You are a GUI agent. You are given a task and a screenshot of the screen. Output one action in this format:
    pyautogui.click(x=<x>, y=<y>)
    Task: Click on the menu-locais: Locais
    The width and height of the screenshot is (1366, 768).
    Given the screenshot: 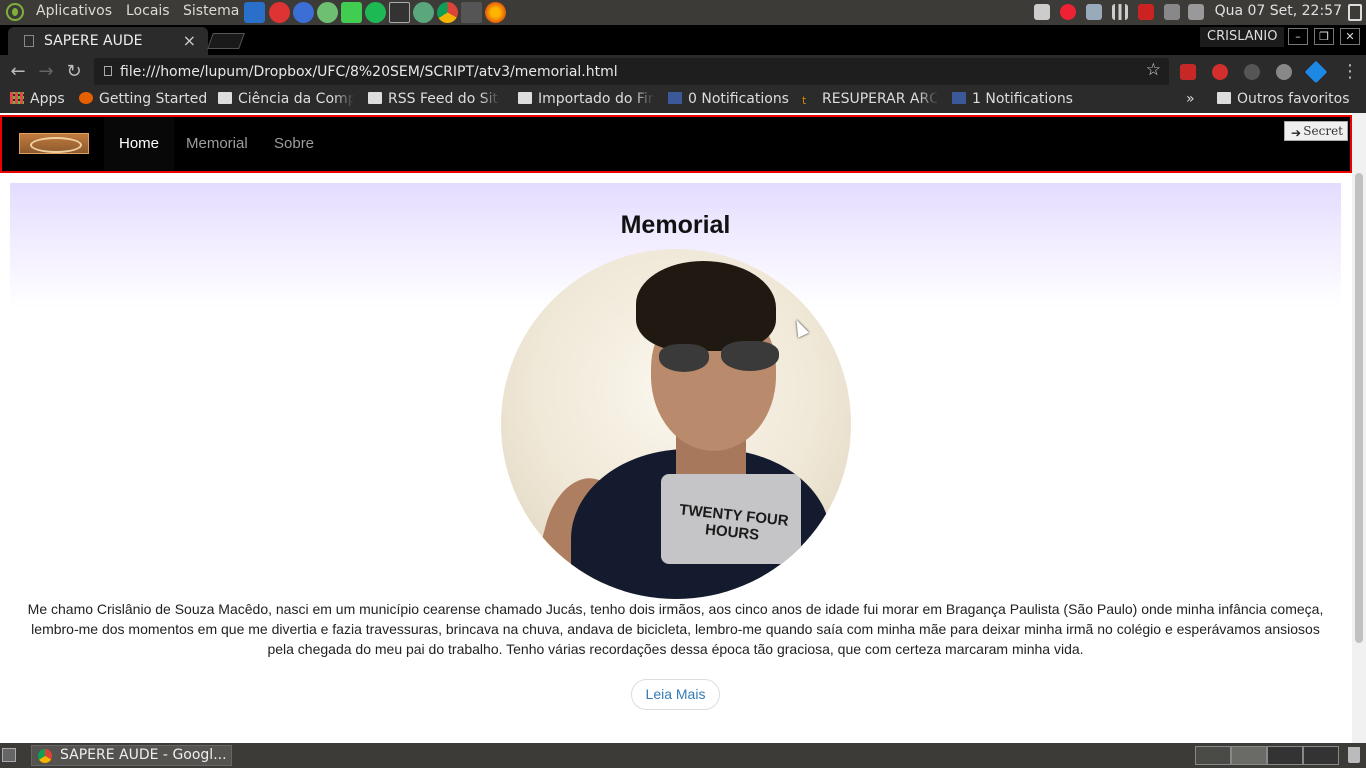 What is the action you would take?
    pyautogui.click(x=148, y=11)
    